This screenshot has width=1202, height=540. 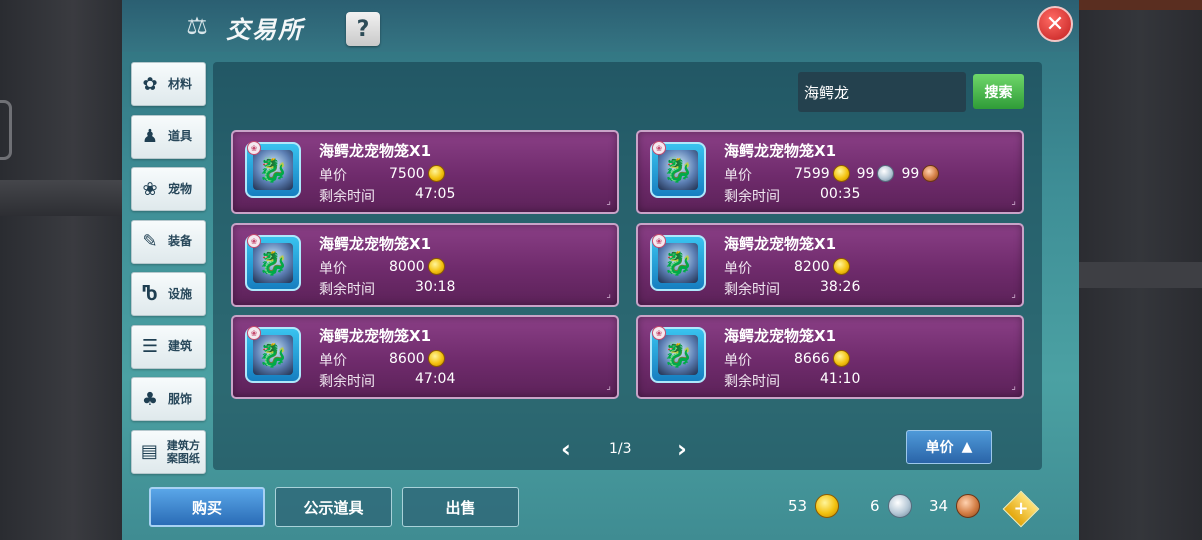 I want to click on listing-card: 🐉 ❀ 海鳄龙宠物笼X1 单价 8200 剩余时间 38:26 ⌟, so click(x=830, y=265).